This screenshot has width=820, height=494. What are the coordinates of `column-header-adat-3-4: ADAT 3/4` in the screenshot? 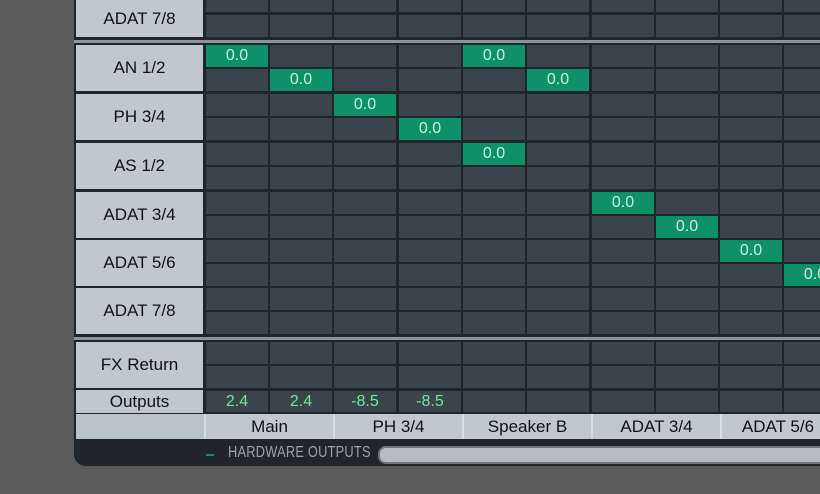 It's located at (655, 426).